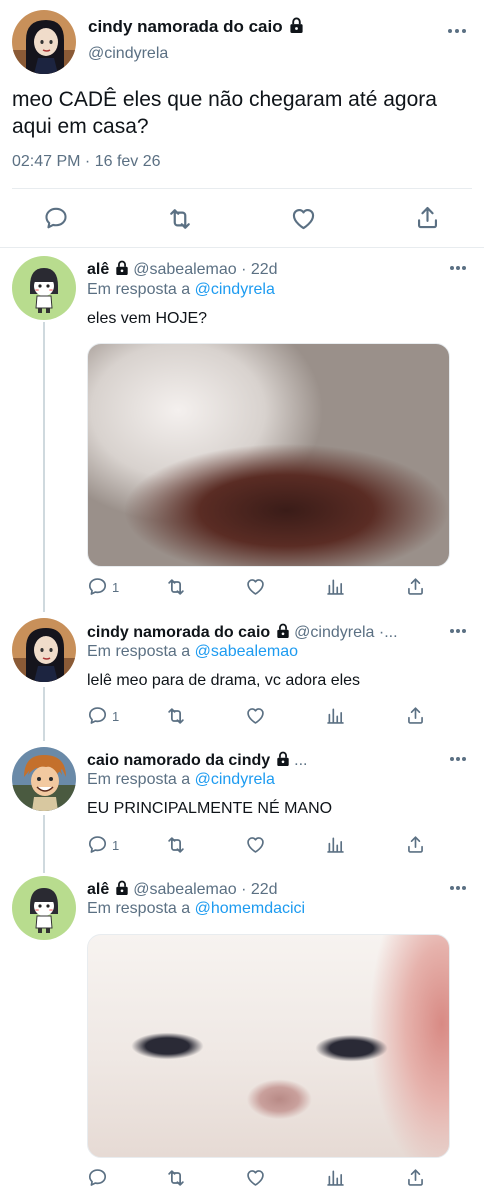 Image resolution: width=484 pixels, height=1200 pixels. I want to click on tweet-actions, so click(262, 1179).